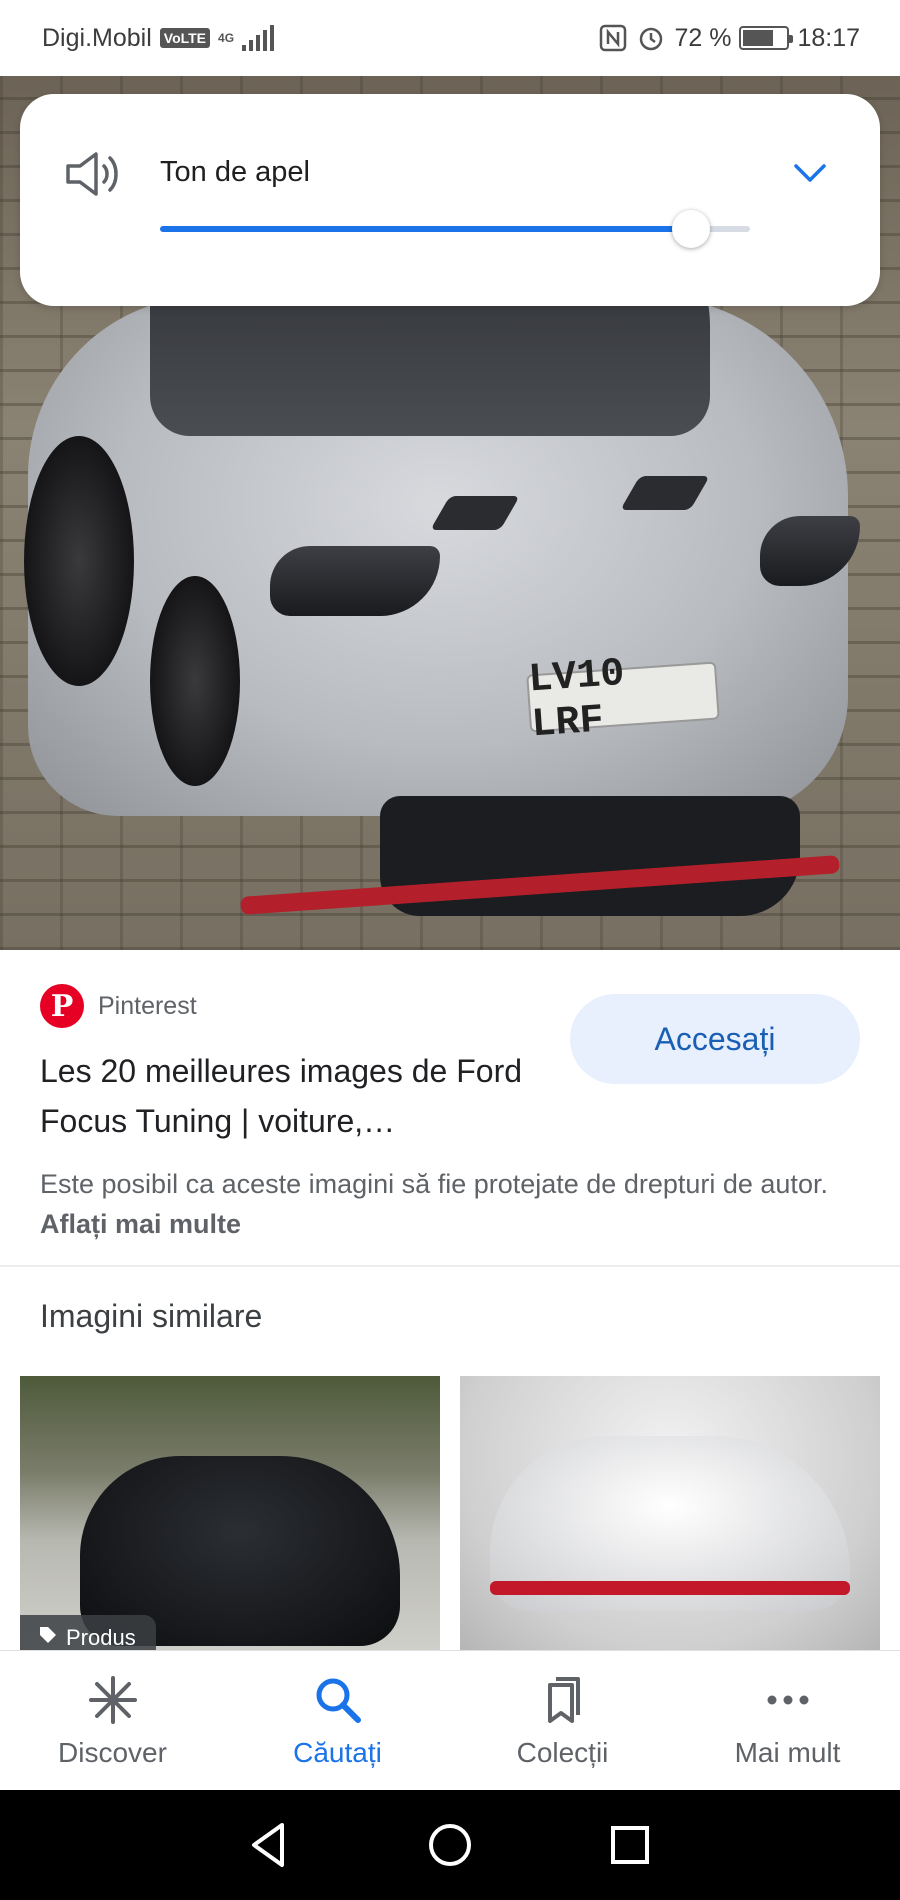  What do you see at coordinates (140, 1224) in the screenshot?
I see `learn-more-link: Aflați mai multe` at bounding box center [140, 1224].